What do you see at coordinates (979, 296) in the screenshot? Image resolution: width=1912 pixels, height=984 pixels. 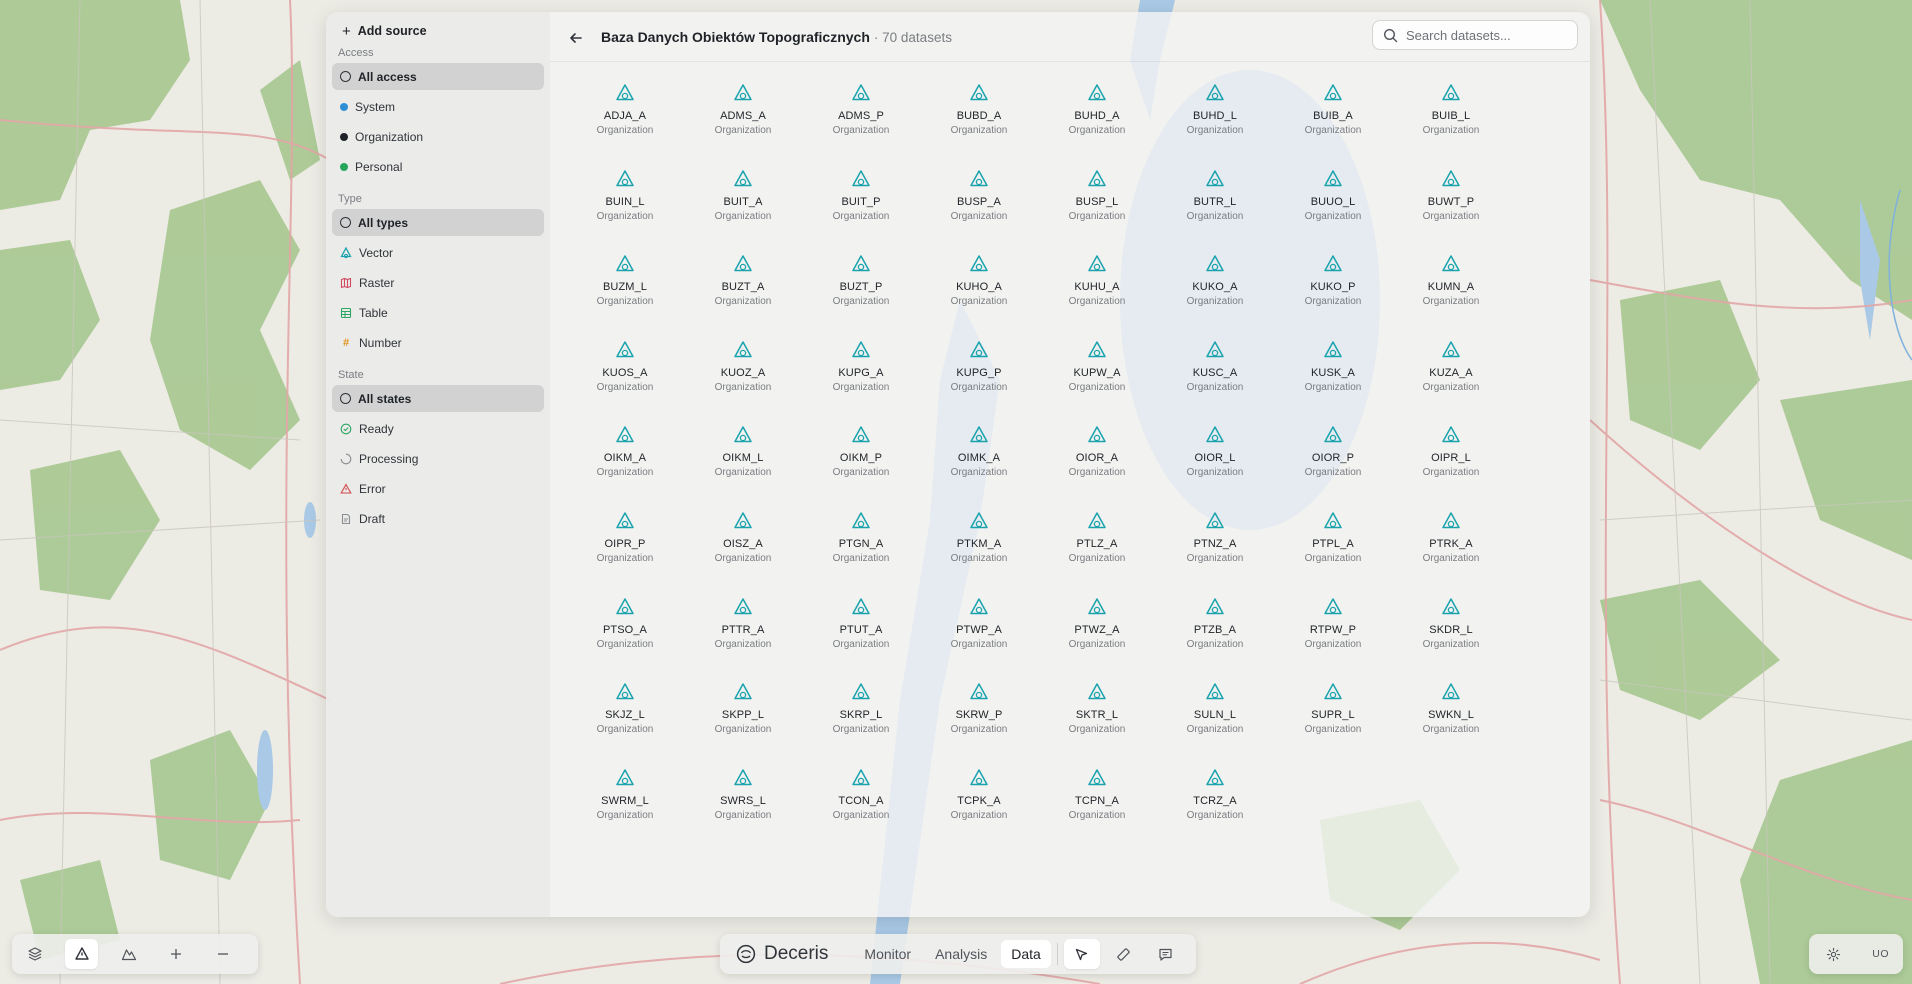 I see `dataset-tile: KUHO_A Organization` at bounding box center [979, 296].